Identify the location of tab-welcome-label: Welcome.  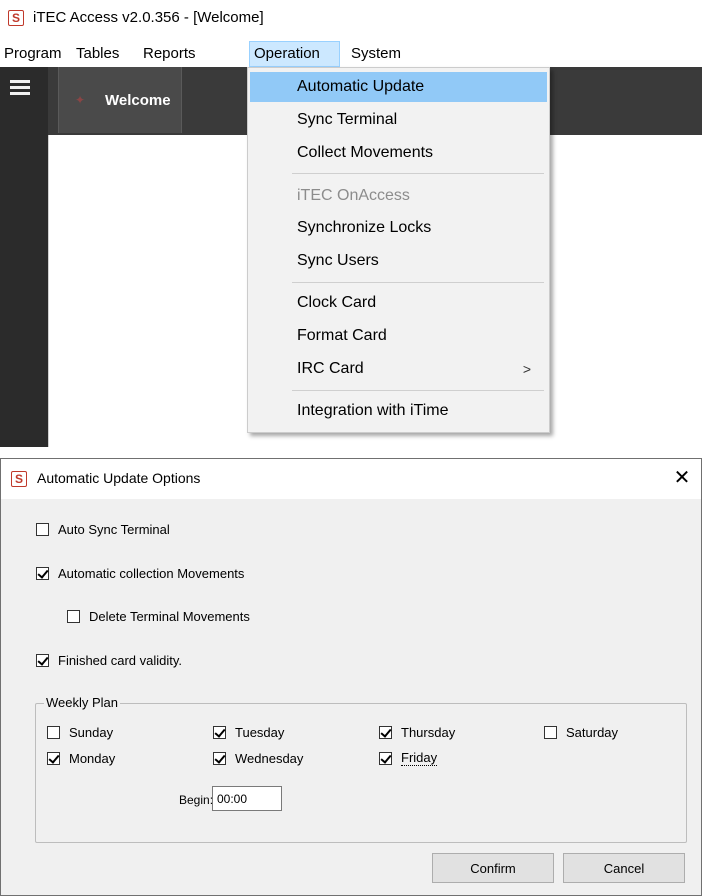
(138, 100).